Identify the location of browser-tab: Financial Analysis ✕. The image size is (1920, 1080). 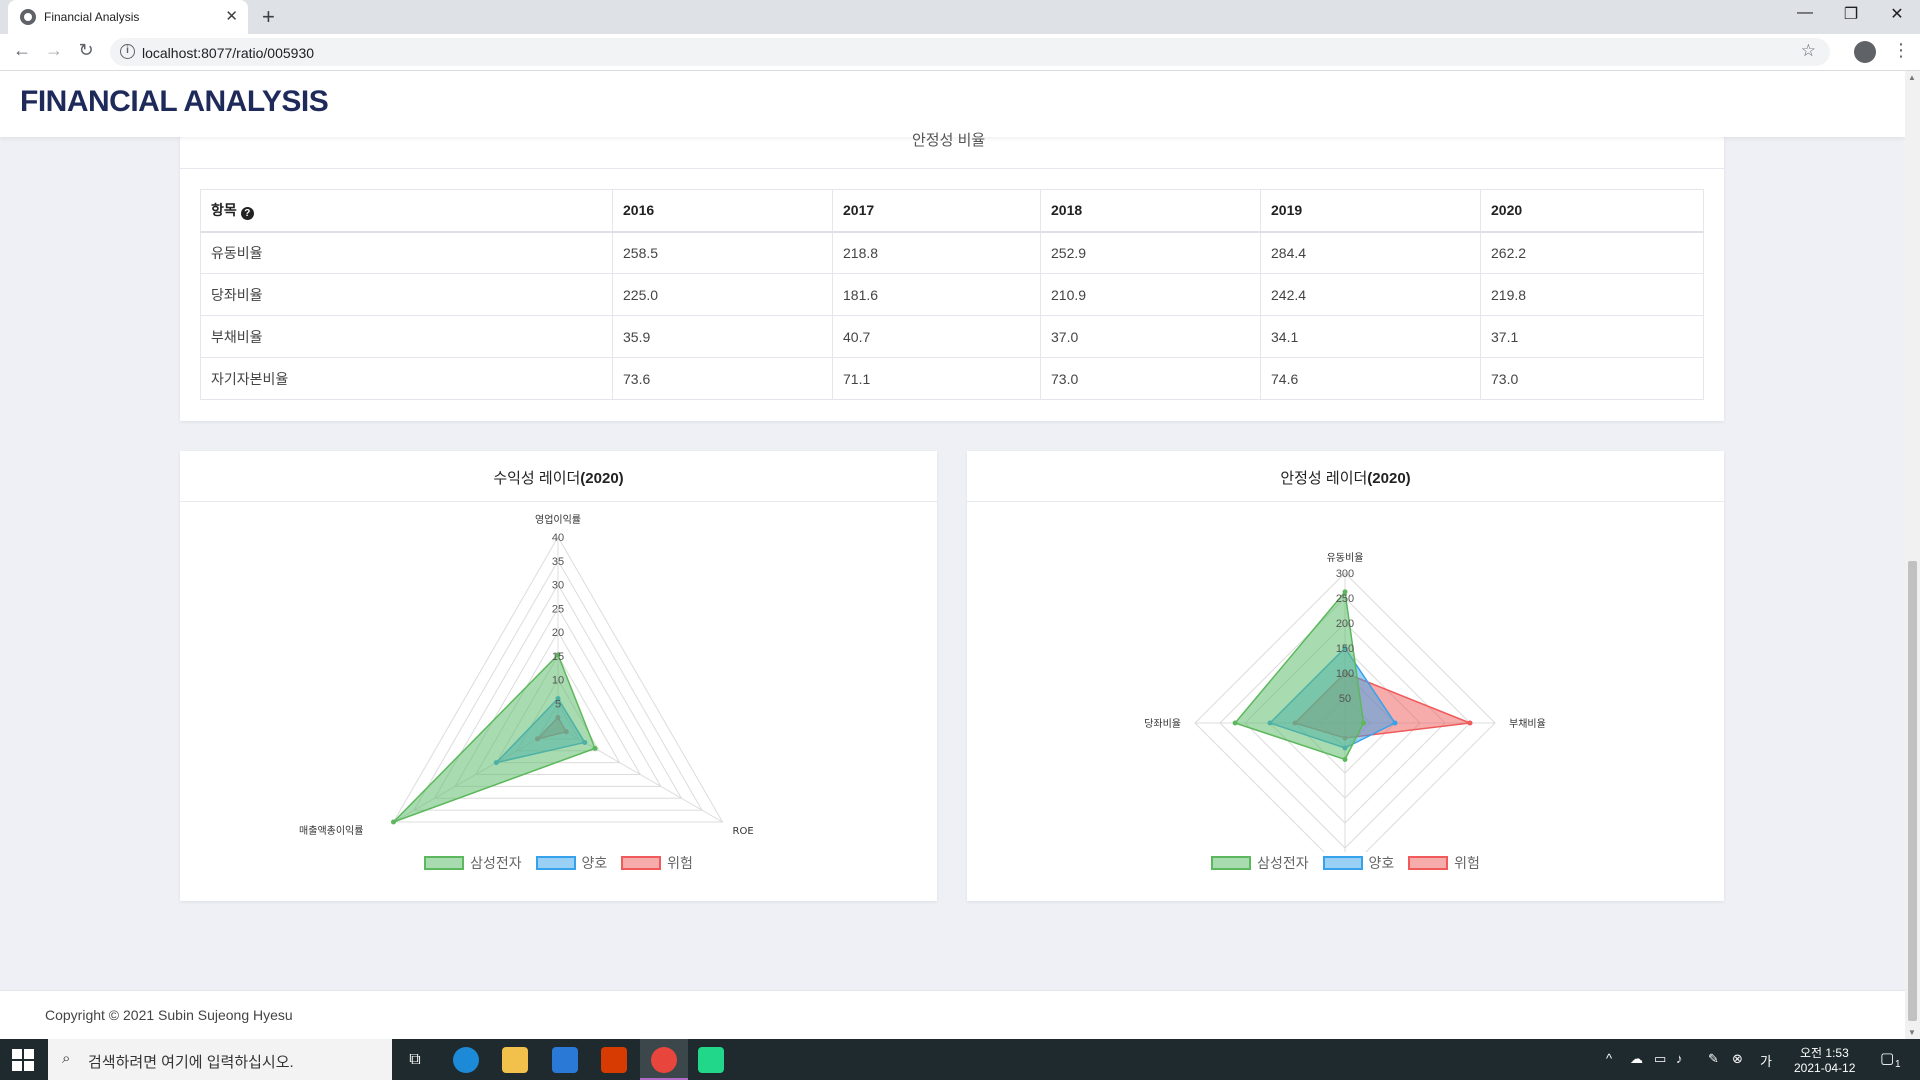
(128, 17).